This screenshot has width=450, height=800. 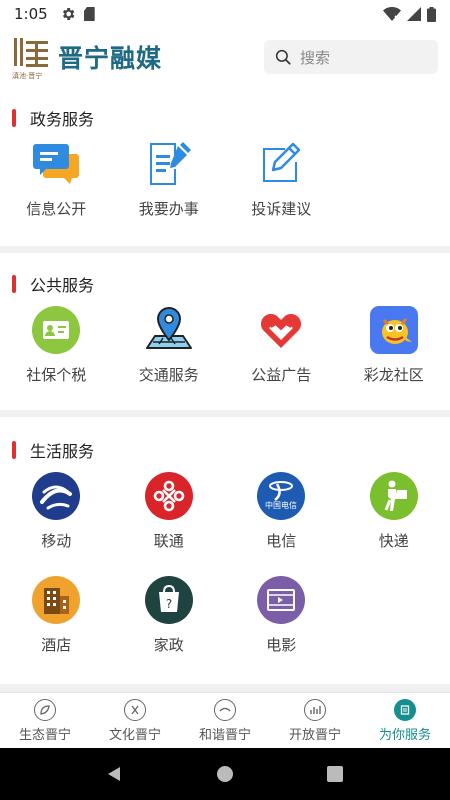 I want to click on bar-chart-icon, so click(x=315, y=710).